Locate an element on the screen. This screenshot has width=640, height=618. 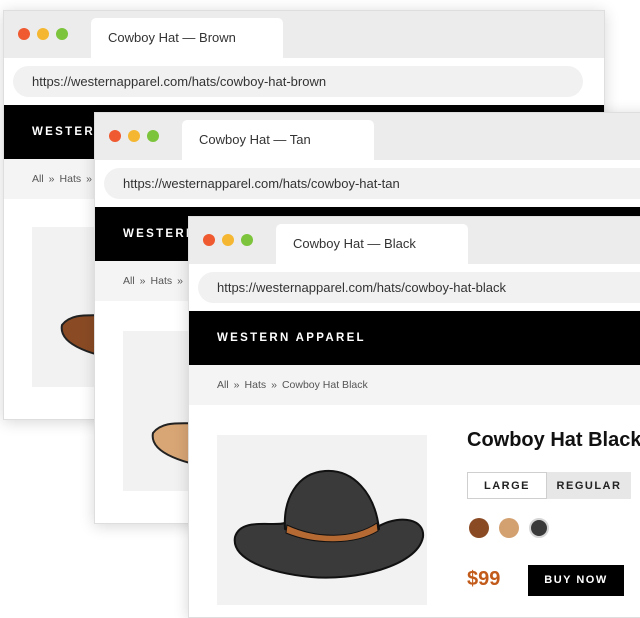
breadcrumb: All » Hats » Cowboy Hat Black is located at coordinates (292, 385).